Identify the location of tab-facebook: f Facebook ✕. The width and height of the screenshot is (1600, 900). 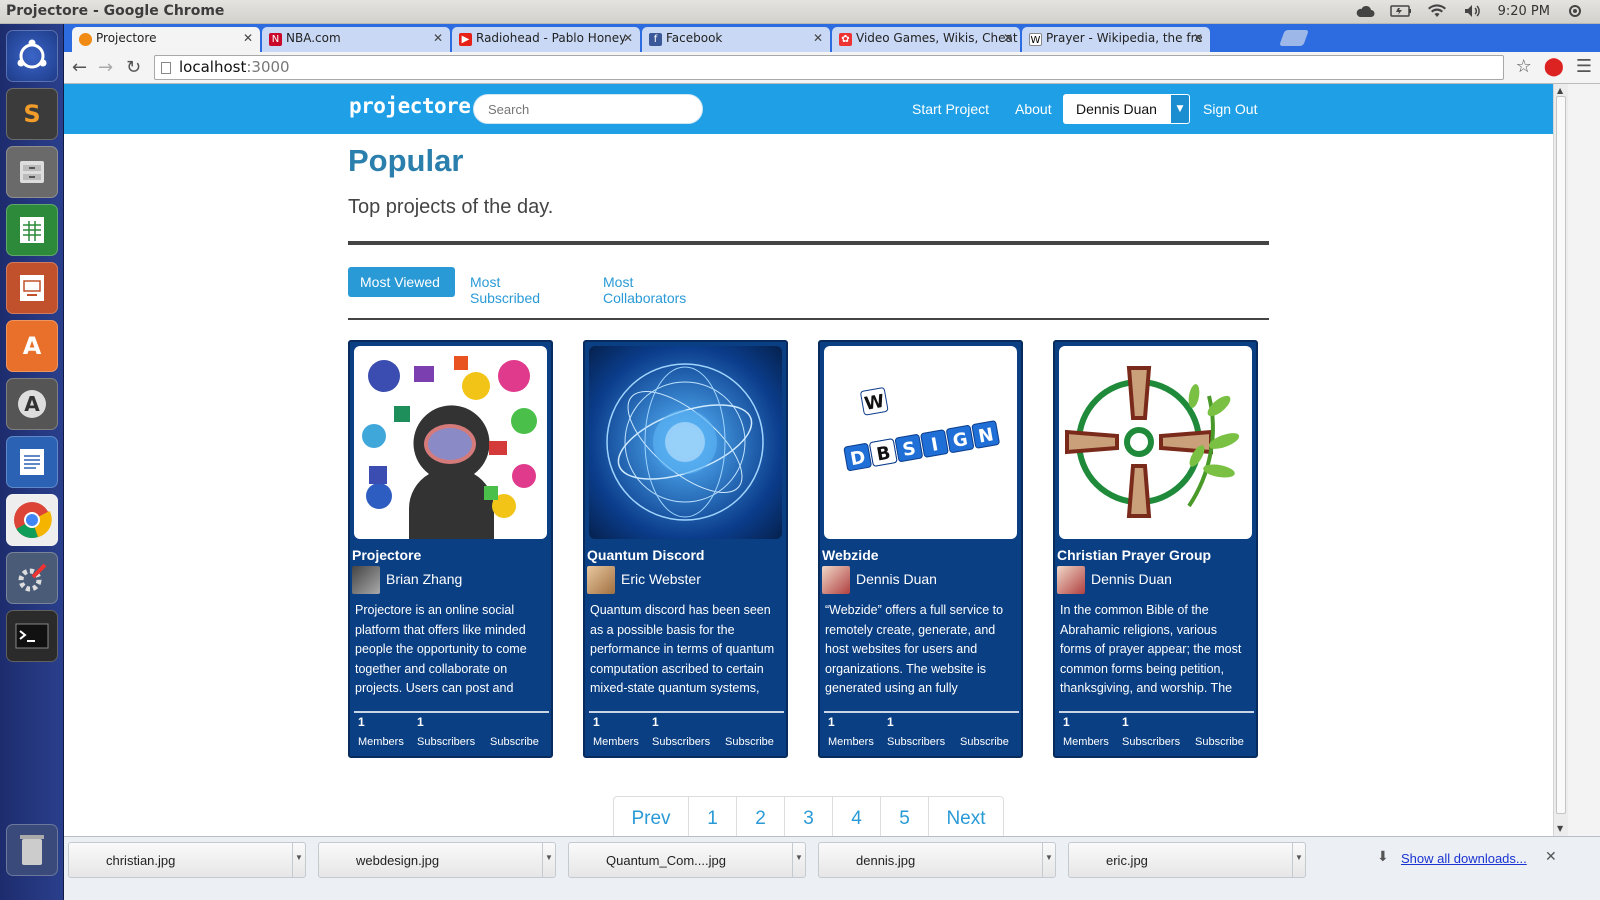
(736, 39).